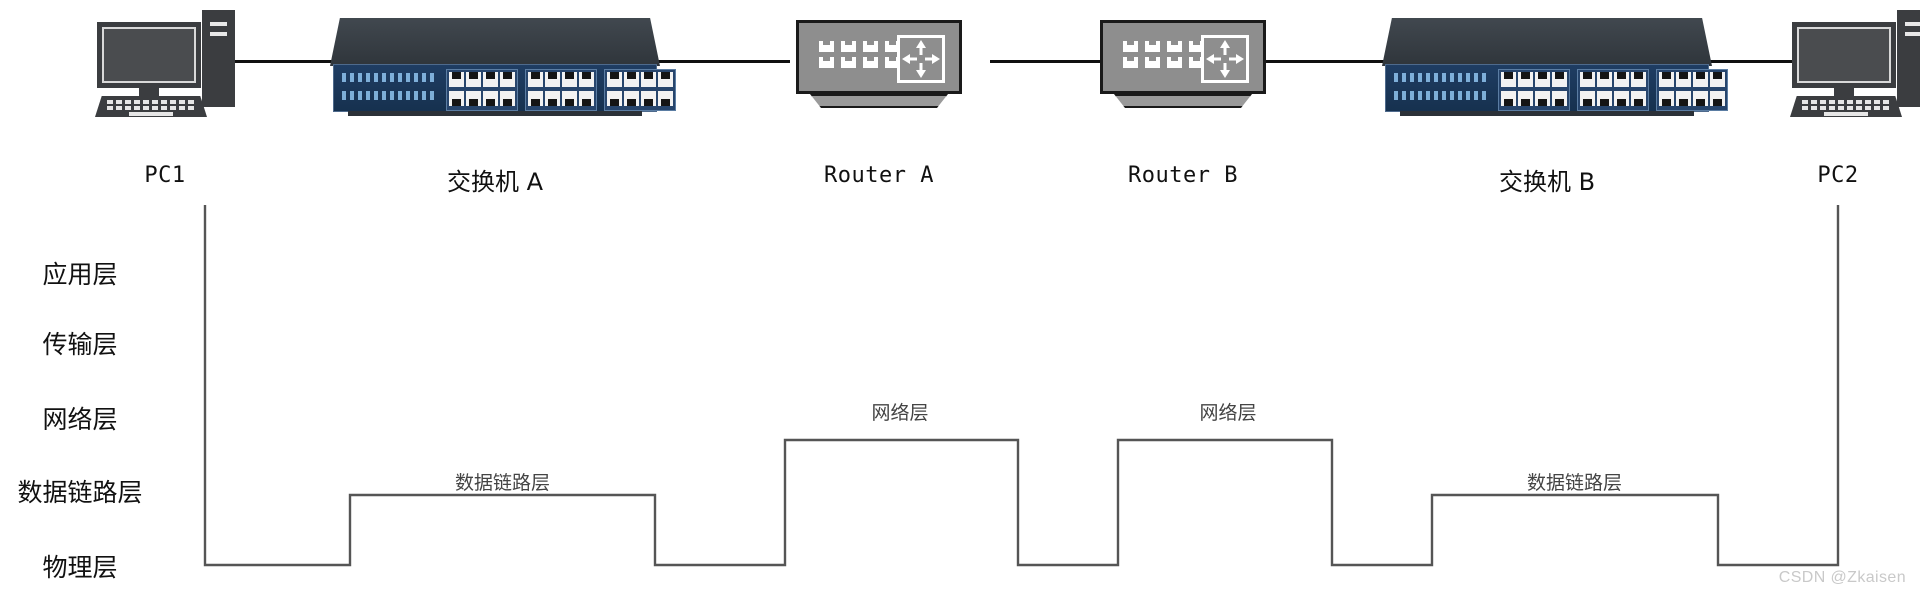 Image resolution: width=1920 pixels, height=595 pixels. What do you see at coordinates (495, 182) in the screenshot?
I see `device-label-switch-a: 交换机 A` at bounding box center [495, 182].